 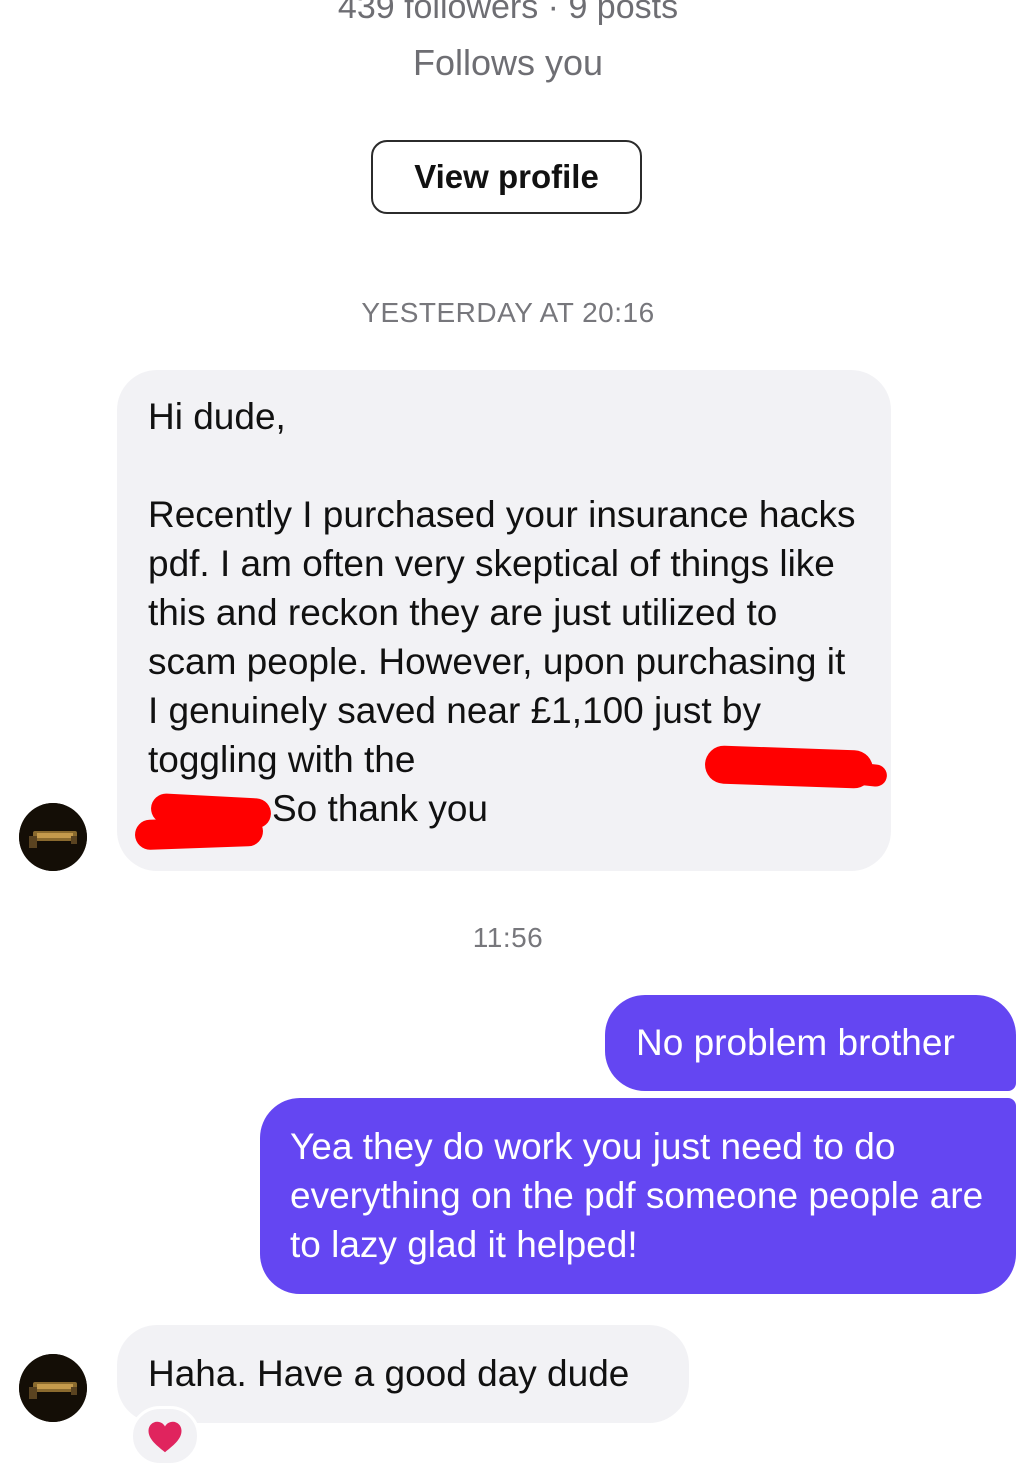 I want to click on view-profile-button: View profile, so click(x=506, y=177).